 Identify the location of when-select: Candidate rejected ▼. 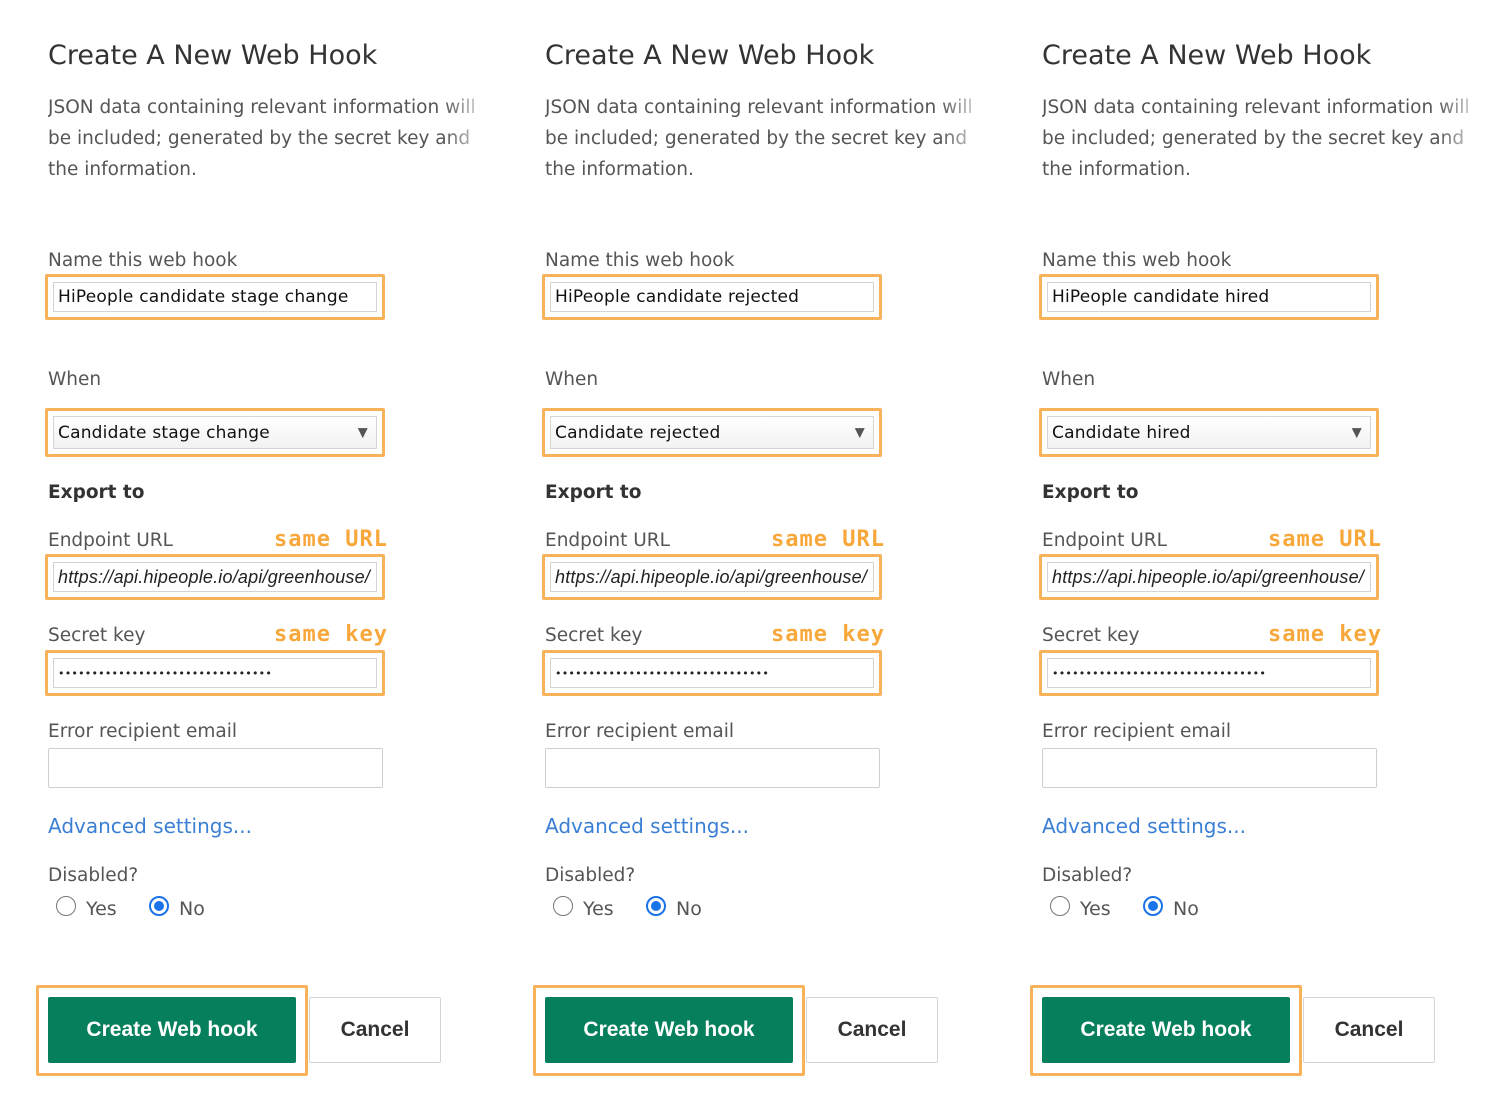
(712, 432).